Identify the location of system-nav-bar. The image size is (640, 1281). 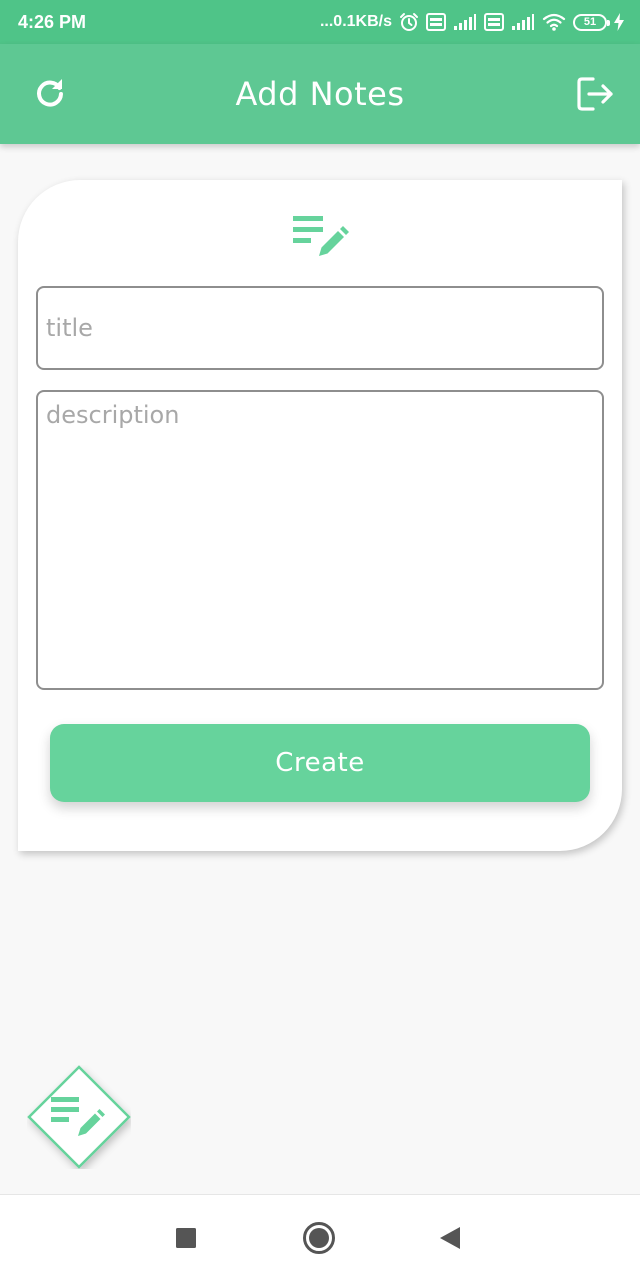
(320, 1237).